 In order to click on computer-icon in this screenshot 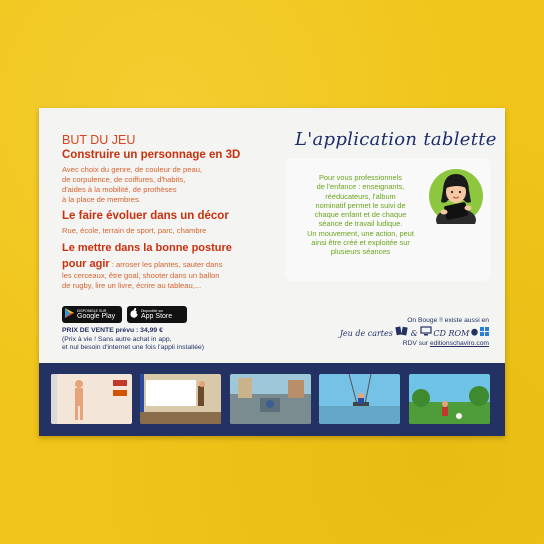, I will do `click(426, 332)`.